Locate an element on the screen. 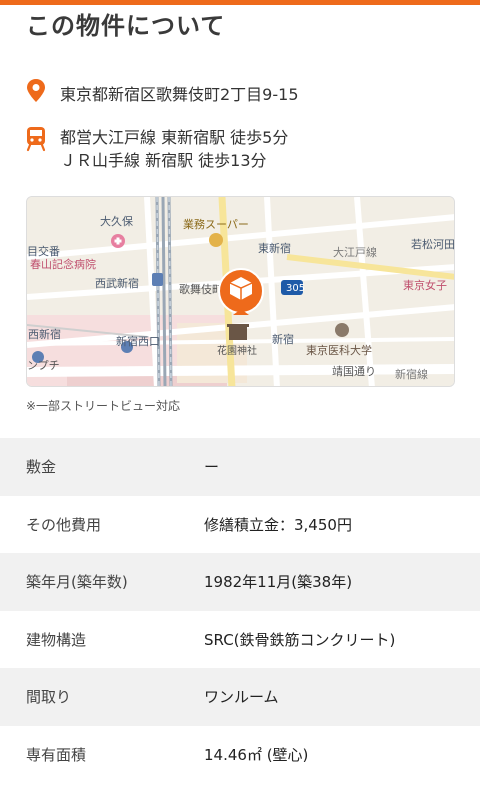 This screenshot has width=480, height=793. streetview-note: ※一部ストリートビュー対応 is located at coordinates (103, 406).